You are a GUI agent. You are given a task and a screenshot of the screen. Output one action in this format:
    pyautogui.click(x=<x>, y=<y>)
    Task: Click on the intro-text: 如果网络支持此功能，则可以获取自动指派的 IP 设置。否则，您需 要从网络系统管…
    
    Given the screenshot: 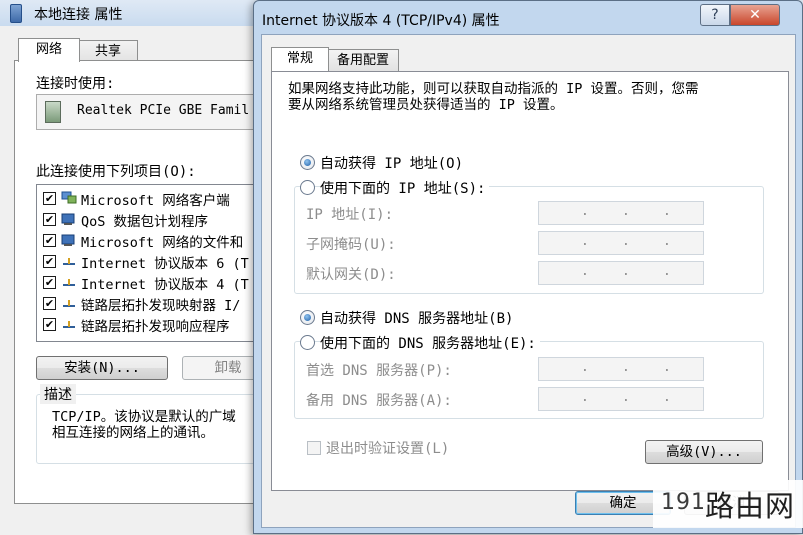 What is the action you would take?
    pyautogui.click(x=493, y=97)
    